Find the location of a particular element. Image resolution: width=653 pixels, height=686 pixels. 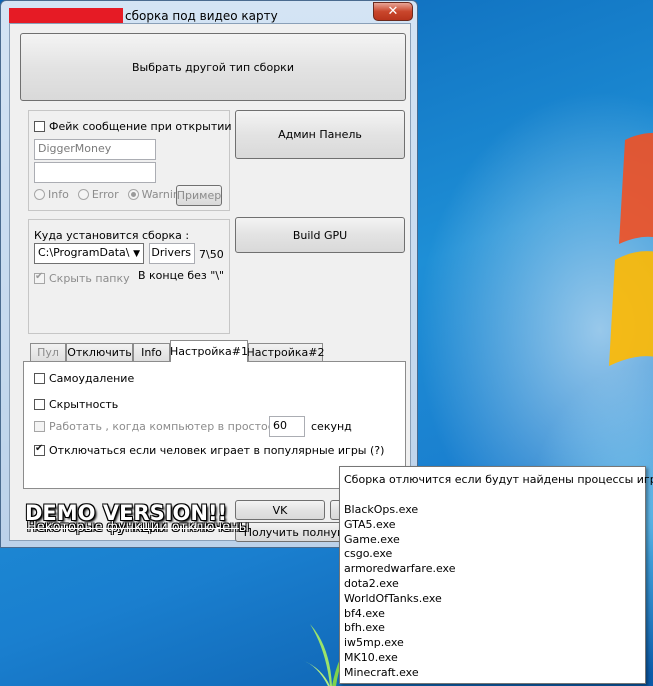

window-title: сборка под видео карту is located at coordinates (201, 16).